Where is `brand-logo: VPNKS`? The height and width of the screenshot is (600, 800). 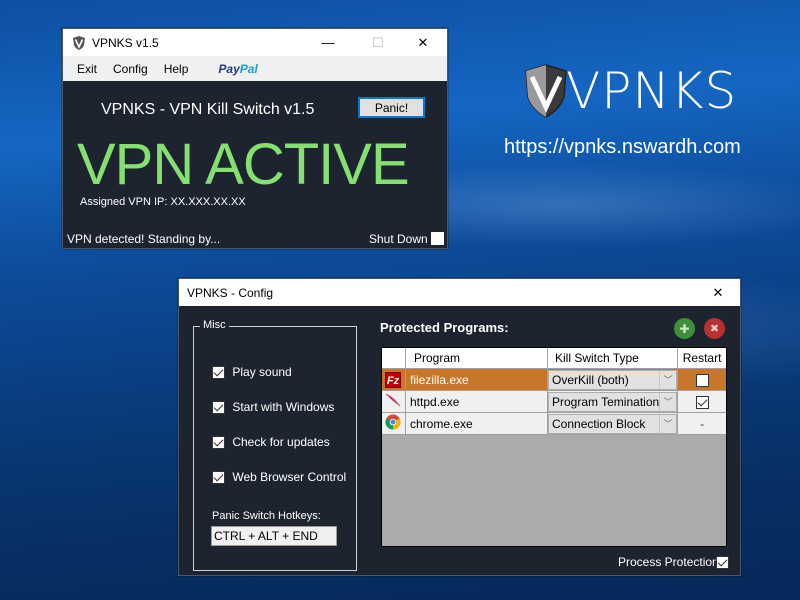
brand-logo: VPNKS is located at coordinates (629, 91).